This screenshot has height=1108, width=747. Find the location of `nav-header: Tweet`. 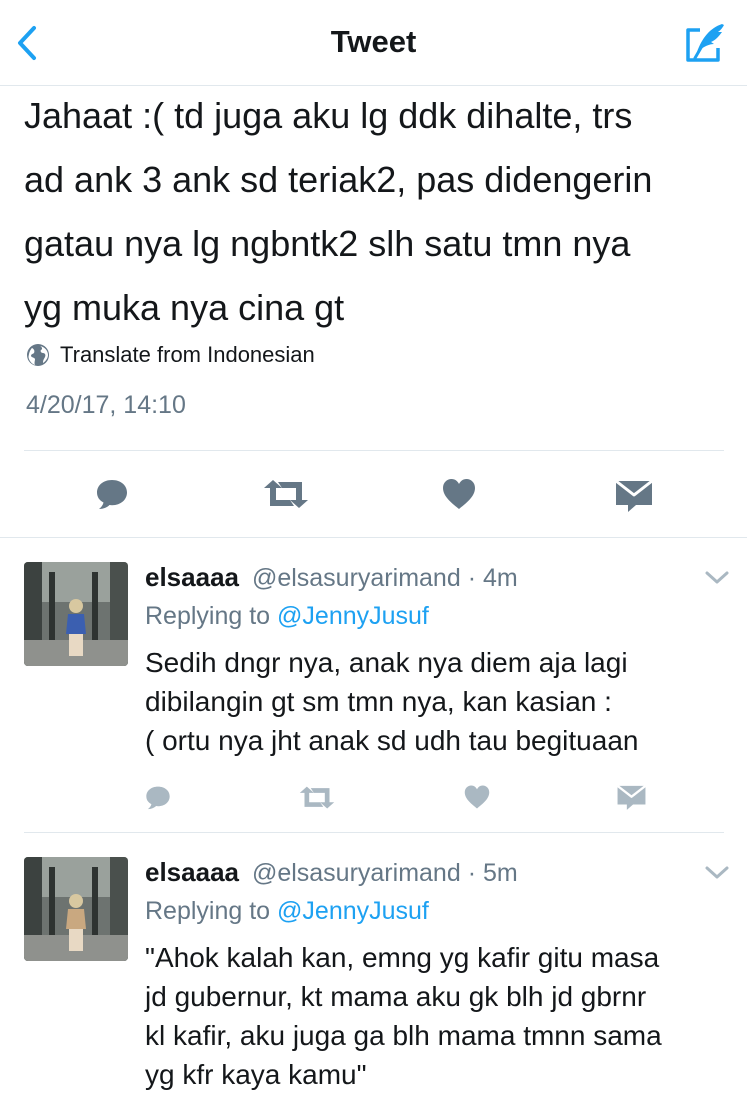

nav-header: Tweet is located at coordinates (373, 43).